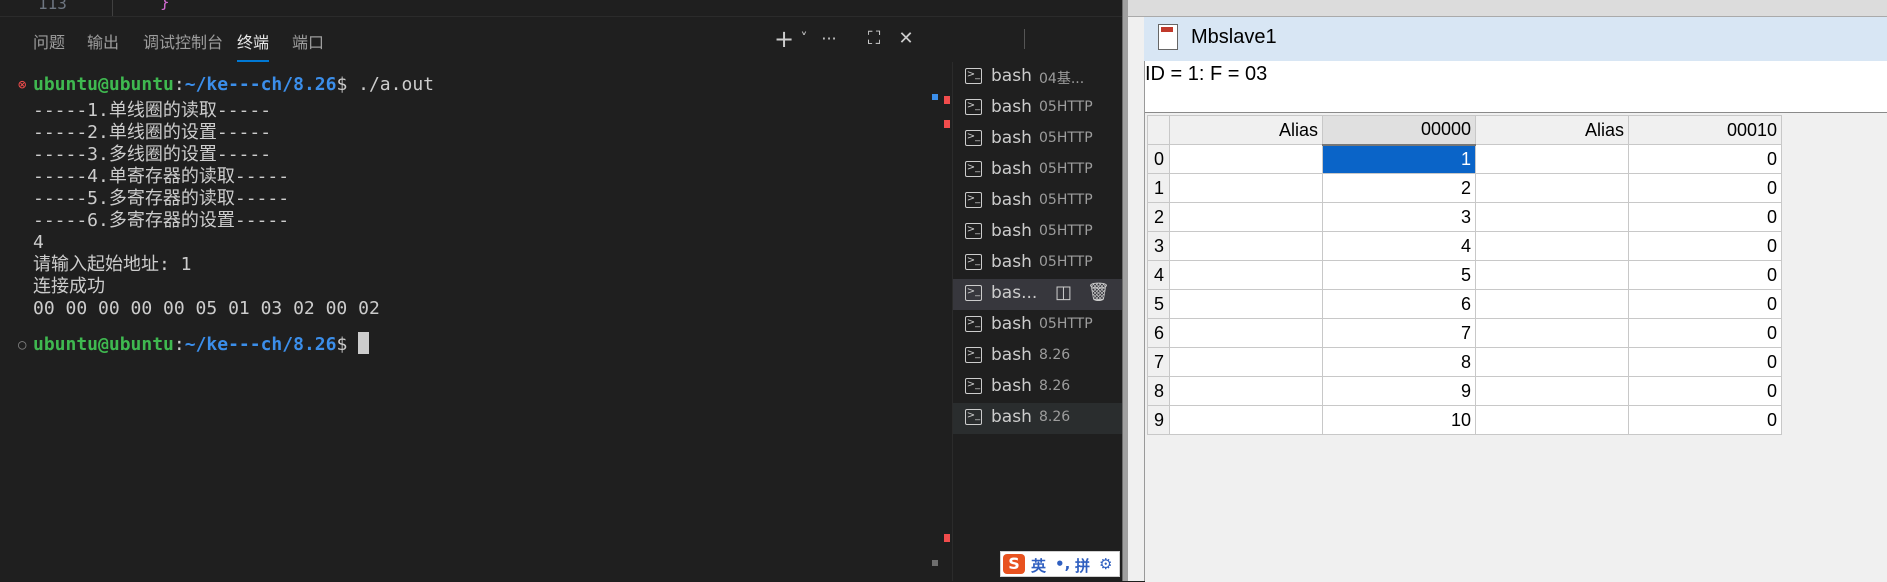  I want to click on error-decoration-icon: ⊗, so click(22, 85).